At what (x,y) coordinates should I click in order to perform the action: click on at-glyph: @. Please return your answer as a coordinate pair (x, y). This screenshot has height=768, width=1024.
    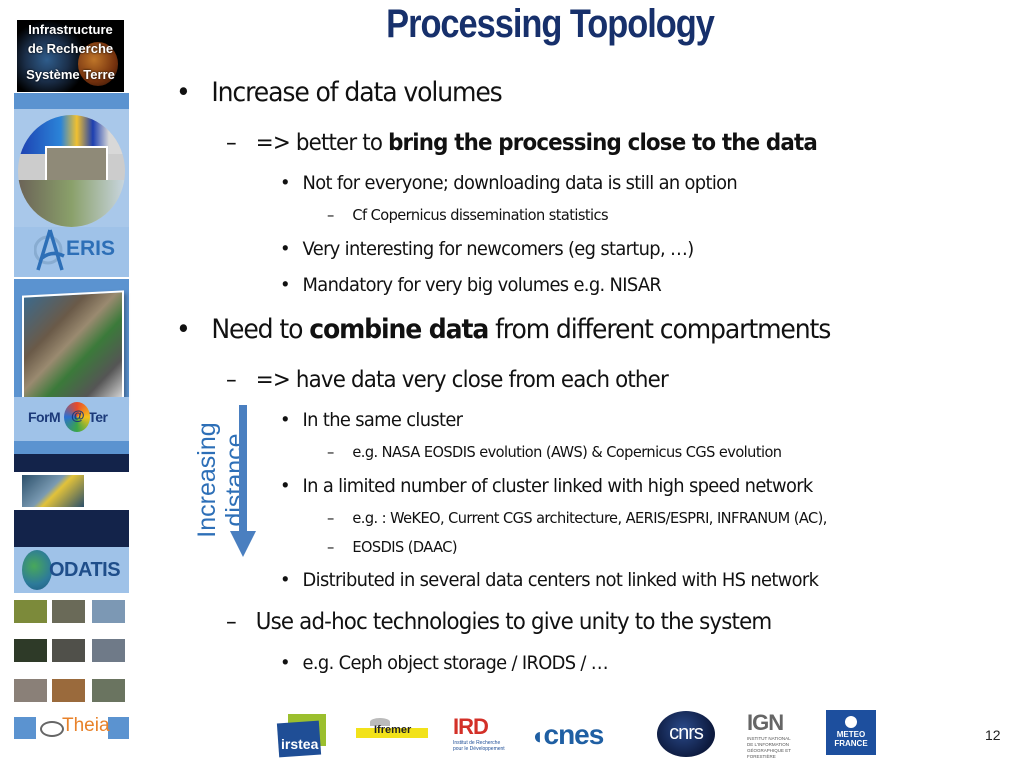
    Looking at the image, I should click on (78, 415).